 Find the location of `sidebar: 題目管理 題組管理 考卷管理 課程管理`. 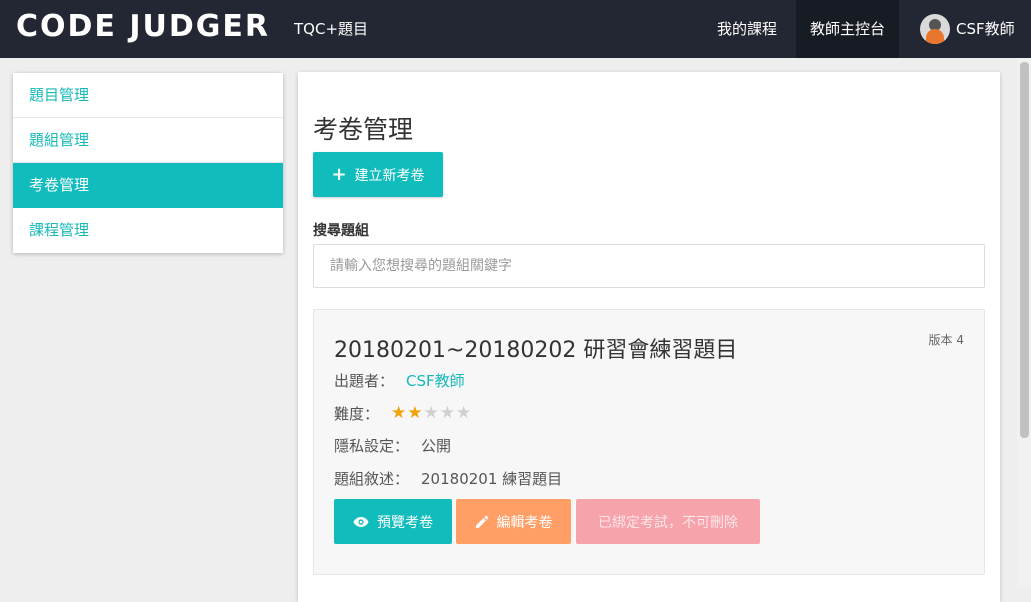

sidebar: 題目管理 題組管理 考卷管理 課程管理 is located at coordinates (148, 163).